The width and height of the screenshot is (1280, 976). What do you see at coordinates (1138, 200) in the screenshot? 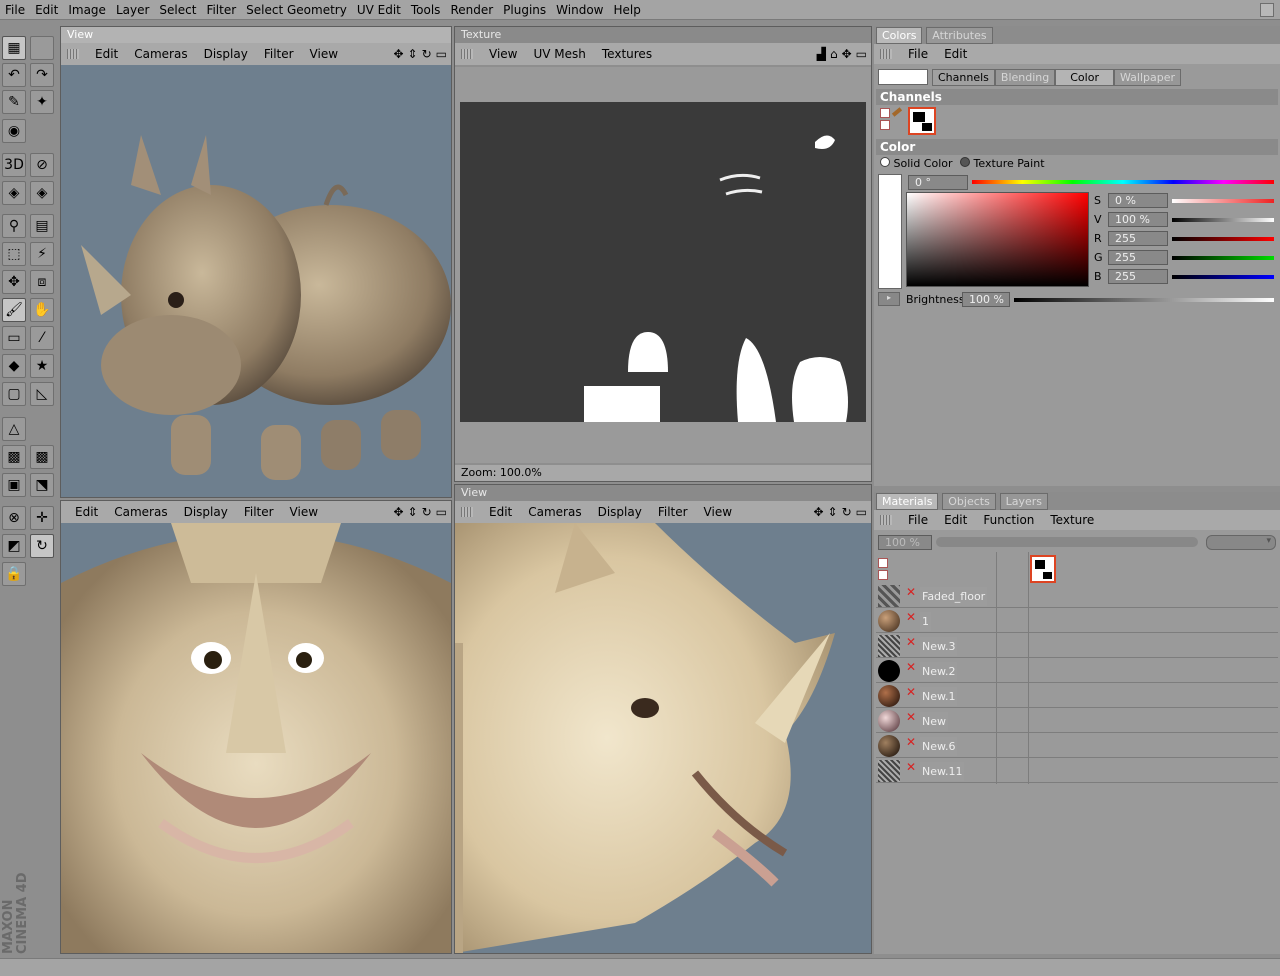
I see `s-field: 0 %` at bounding box center [1138, 200].